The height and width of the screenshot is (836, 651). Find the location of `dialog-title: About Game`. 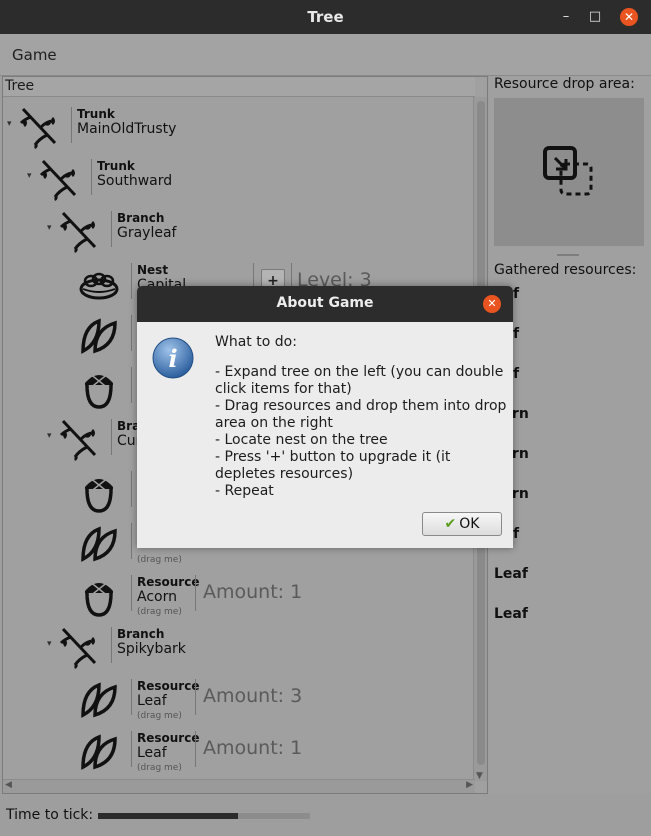

dialog-title: About Game is located at coordinates (325, 303).